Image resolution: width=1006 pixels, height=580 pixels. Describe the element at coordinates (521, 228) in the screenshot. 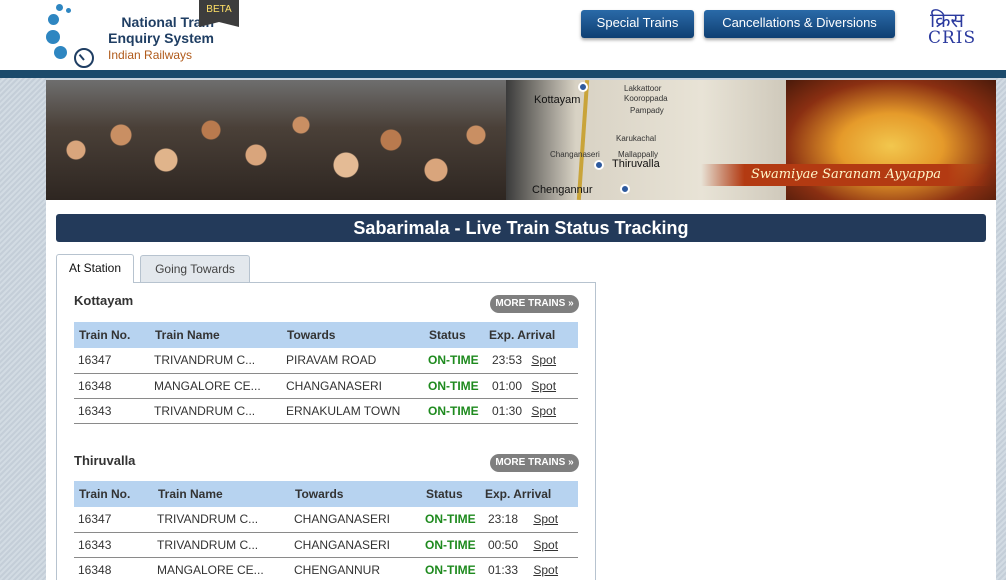

I see `page-title: Sabarimala - Live Train Status Tracking` at that location.